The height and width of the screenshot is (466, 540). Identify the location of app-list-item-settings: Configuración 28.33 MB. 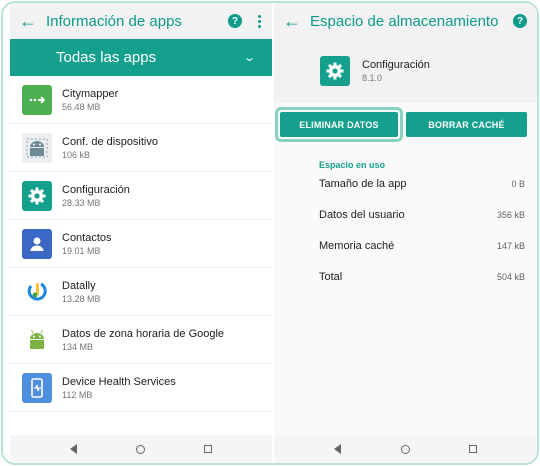
(141, 196).